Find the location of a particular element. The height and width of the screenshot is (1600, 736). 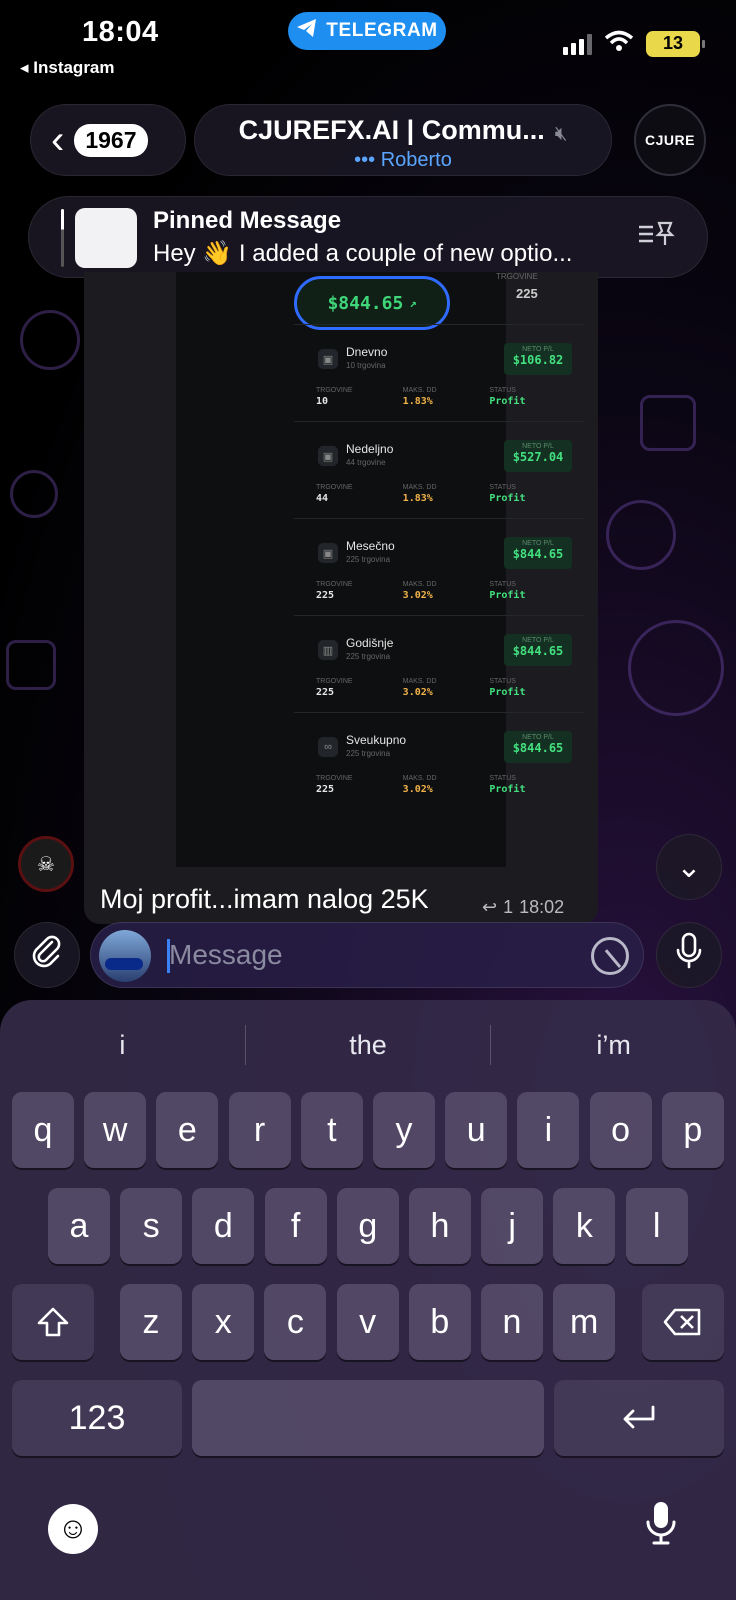

key-a: a is located at coordinates (79, 1226).